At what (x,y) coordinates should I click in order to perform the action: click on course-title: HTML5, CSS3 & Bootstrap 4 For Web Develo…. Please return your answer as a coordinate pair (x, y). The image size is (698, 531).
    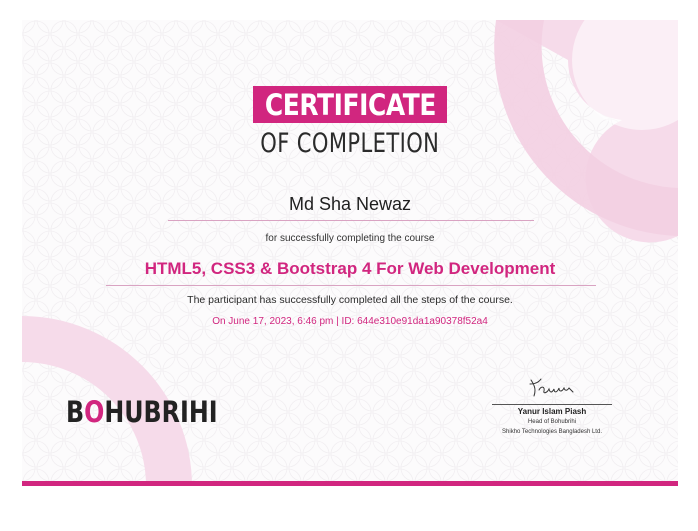
    Looking at the image, I should click on (350, 268).